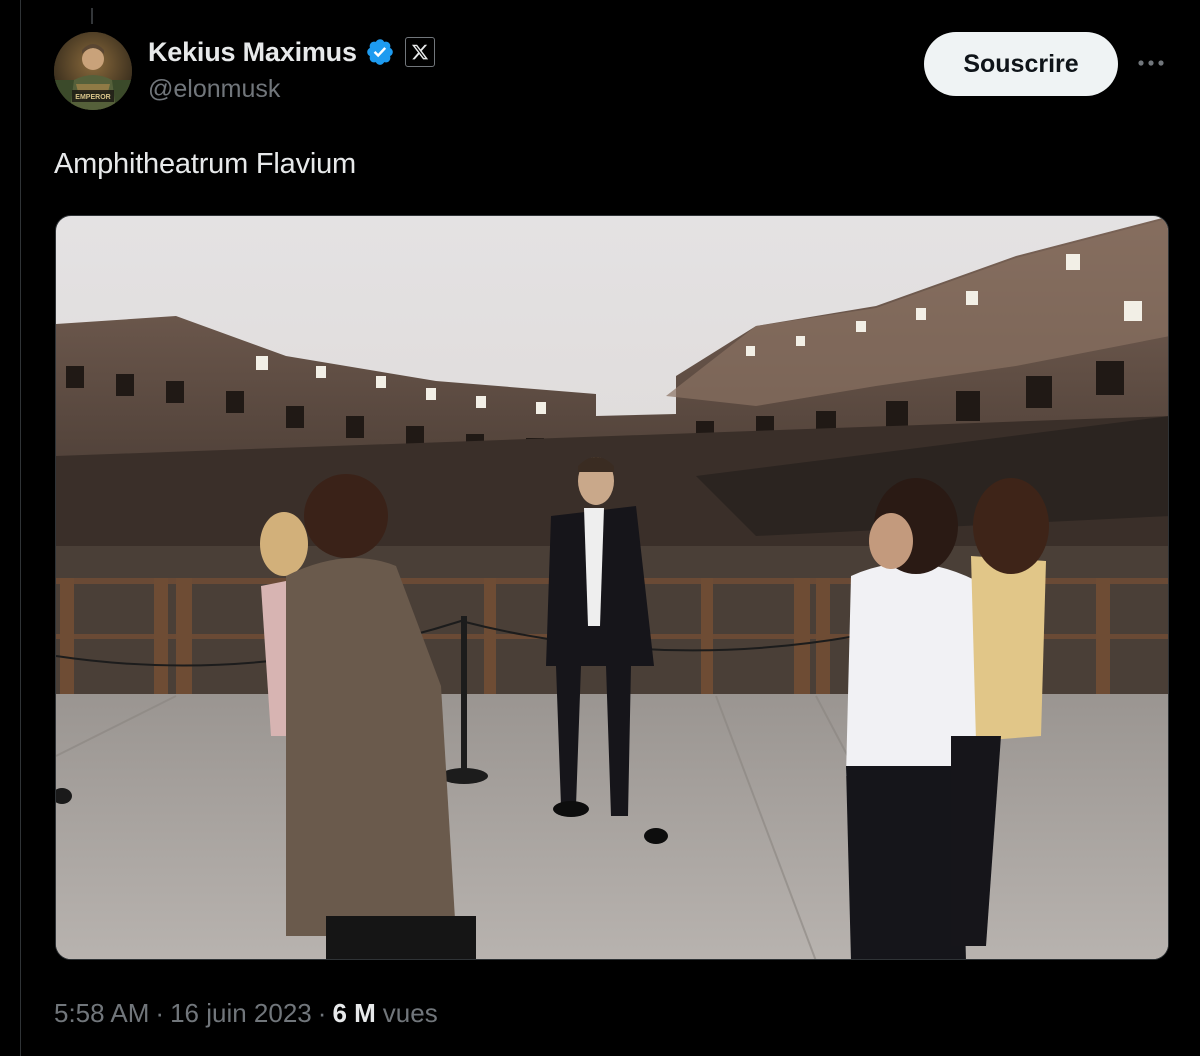 The width and height of the screenshot is (1200, 1056). What do you see at coordinates (419, 52) in the screenshot?
I see `x-logo-icon` at bounding box center [419, 52].